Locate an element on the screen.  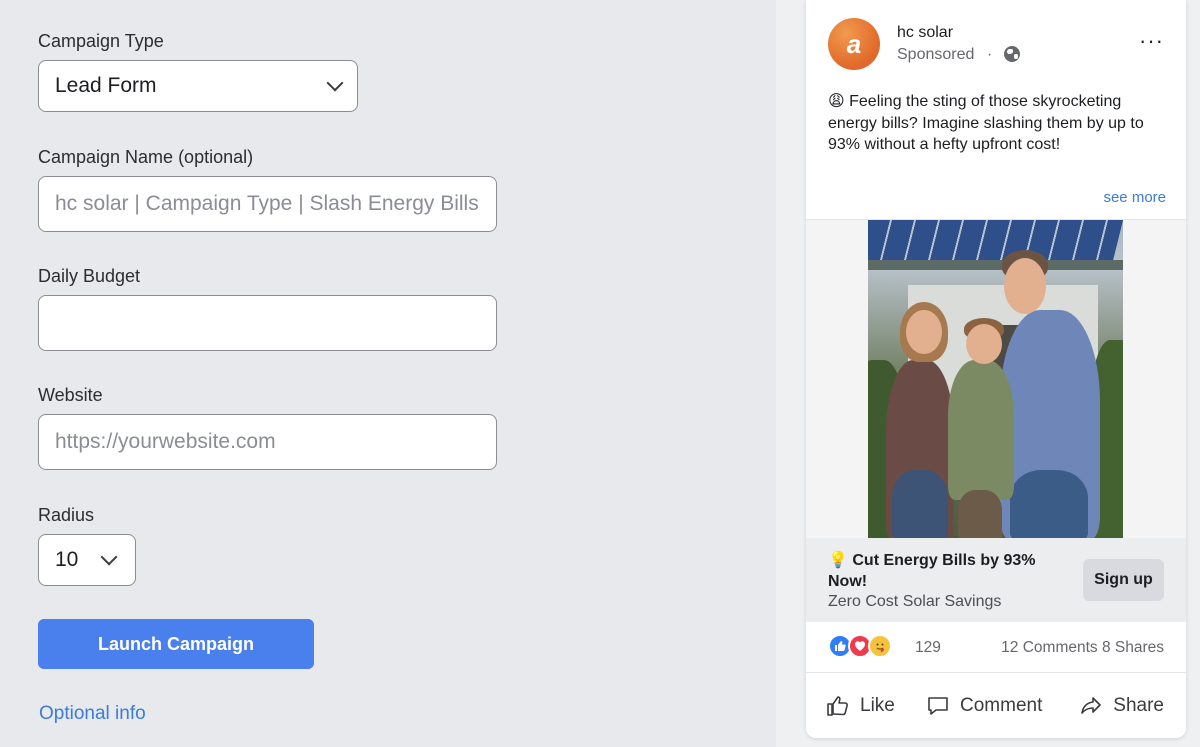
share-label: Share is located at coordinates (1138, 705).